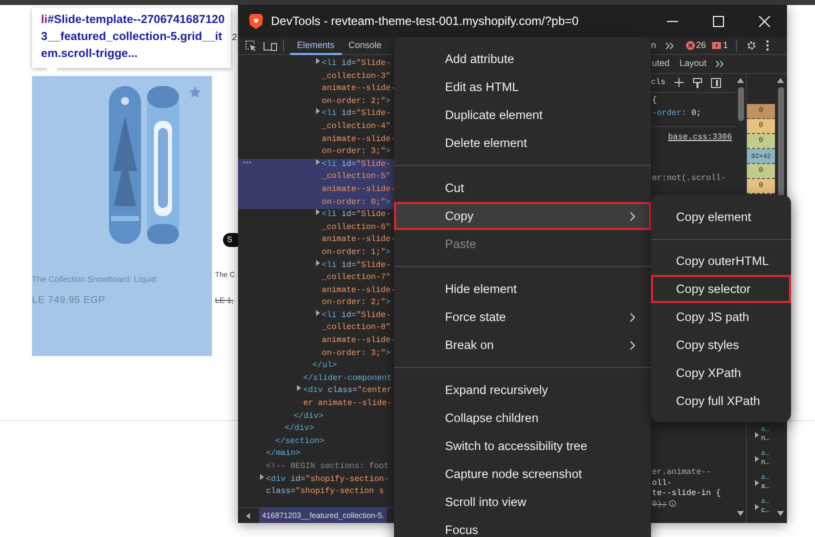 Image resolution: width=815 pixels, height=537 pixels. What do you see at coordinates (764, 21) in the screenshot?
I see `close-icon` at bounding box center [764, 21].